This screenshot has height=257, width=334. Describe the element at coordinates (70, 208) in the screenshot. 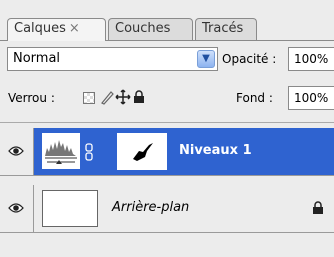

I see `layer-thumbnail` at that location.